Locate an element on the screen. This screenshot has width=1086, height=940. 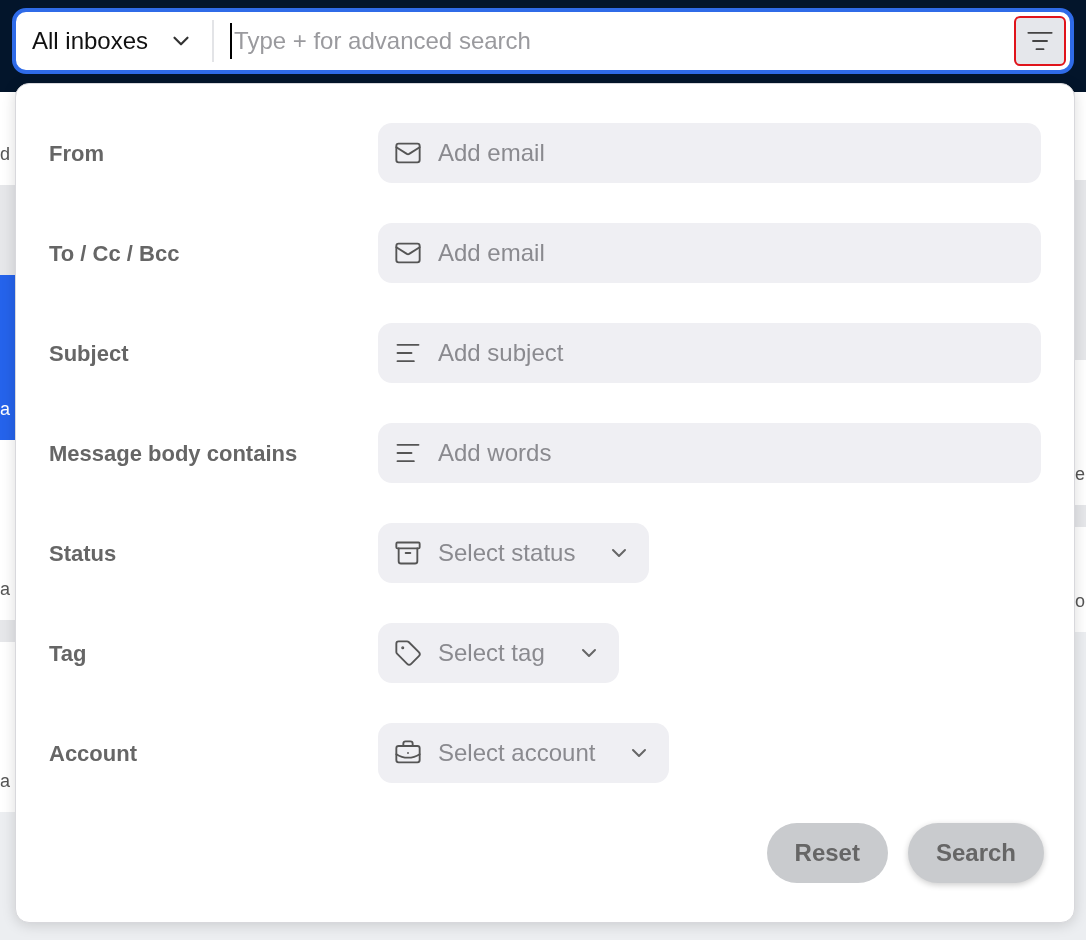
field-label: Subject is located at coordinates (89, 353).